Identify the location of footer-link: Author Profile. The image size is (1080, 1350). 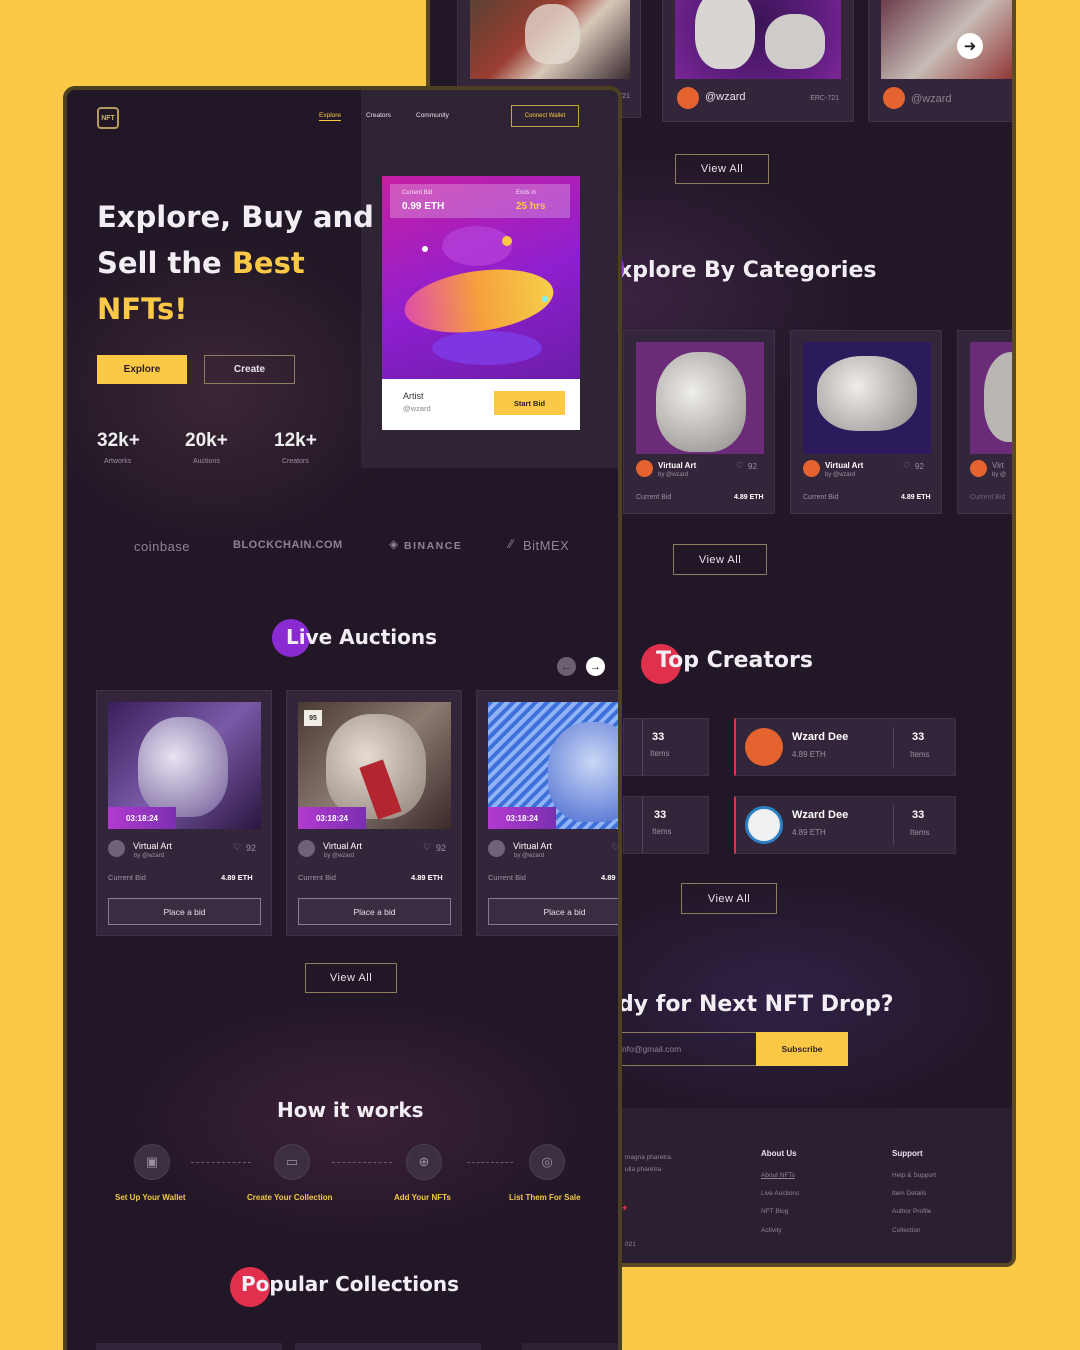
(911, 1211).